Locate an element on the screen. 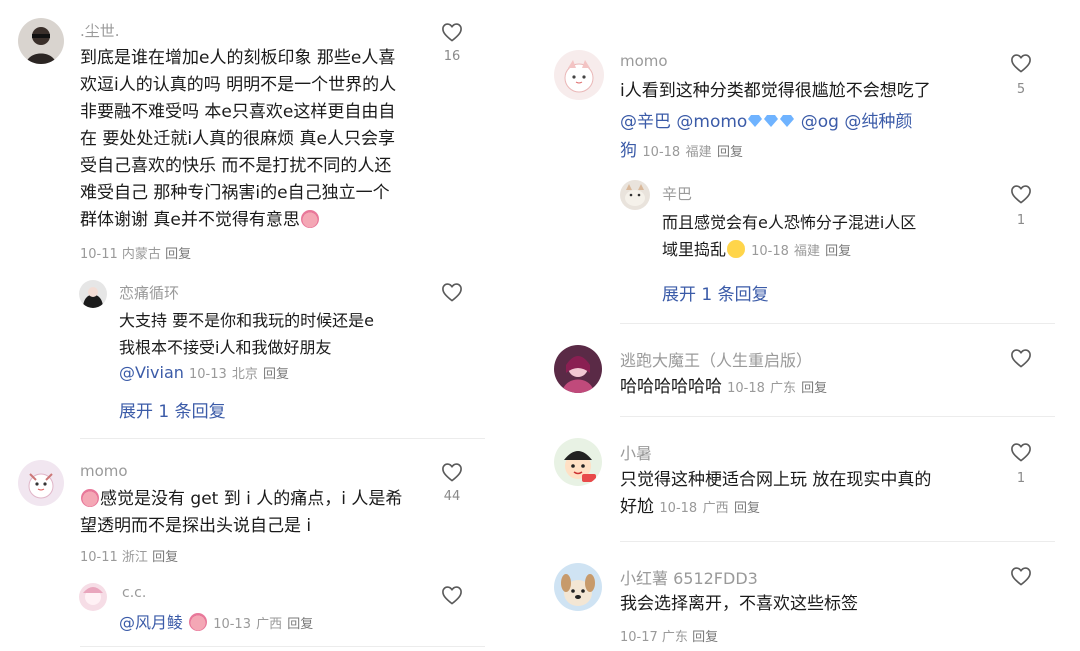  reply-text-line: 域里捣乱 is located at coordinates (694, 249).